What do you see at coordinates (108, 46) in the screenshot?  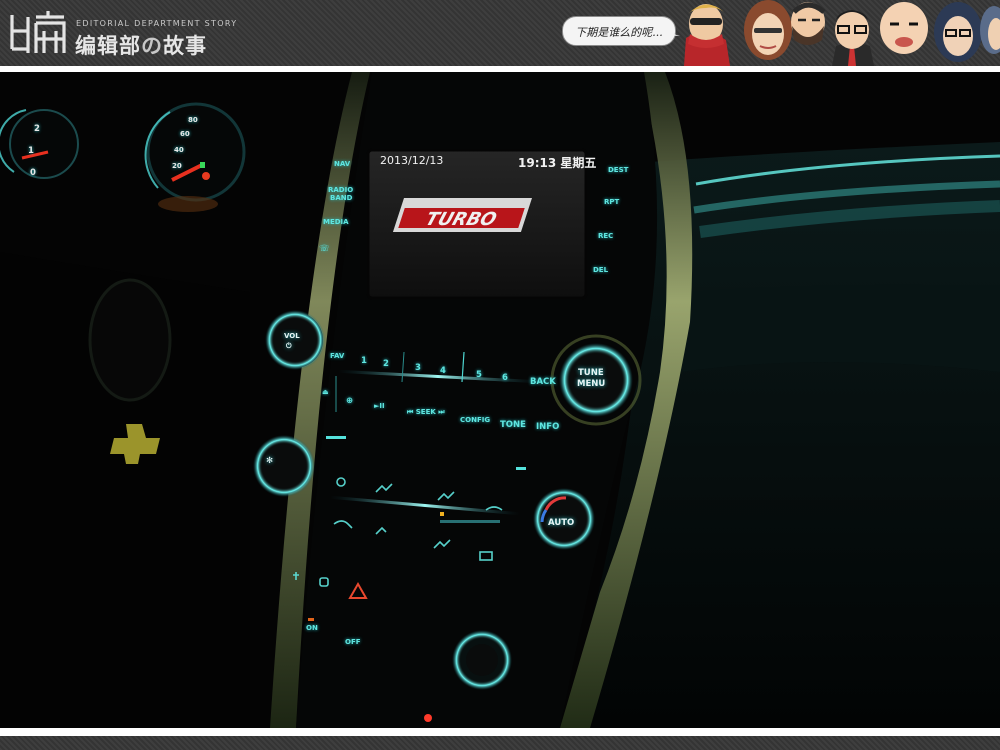 I see `site-title-part-1: 编辑部` at bounding box center [108, 46].